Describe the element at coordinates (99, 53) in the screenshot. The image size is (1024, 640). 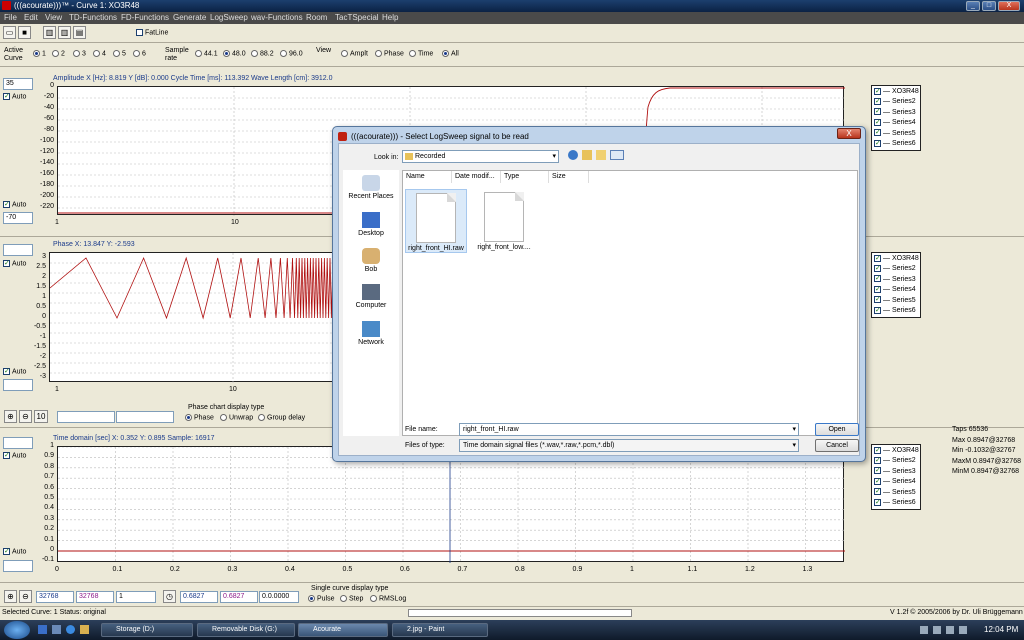
I see `curve-radio-4: 4` at that location.